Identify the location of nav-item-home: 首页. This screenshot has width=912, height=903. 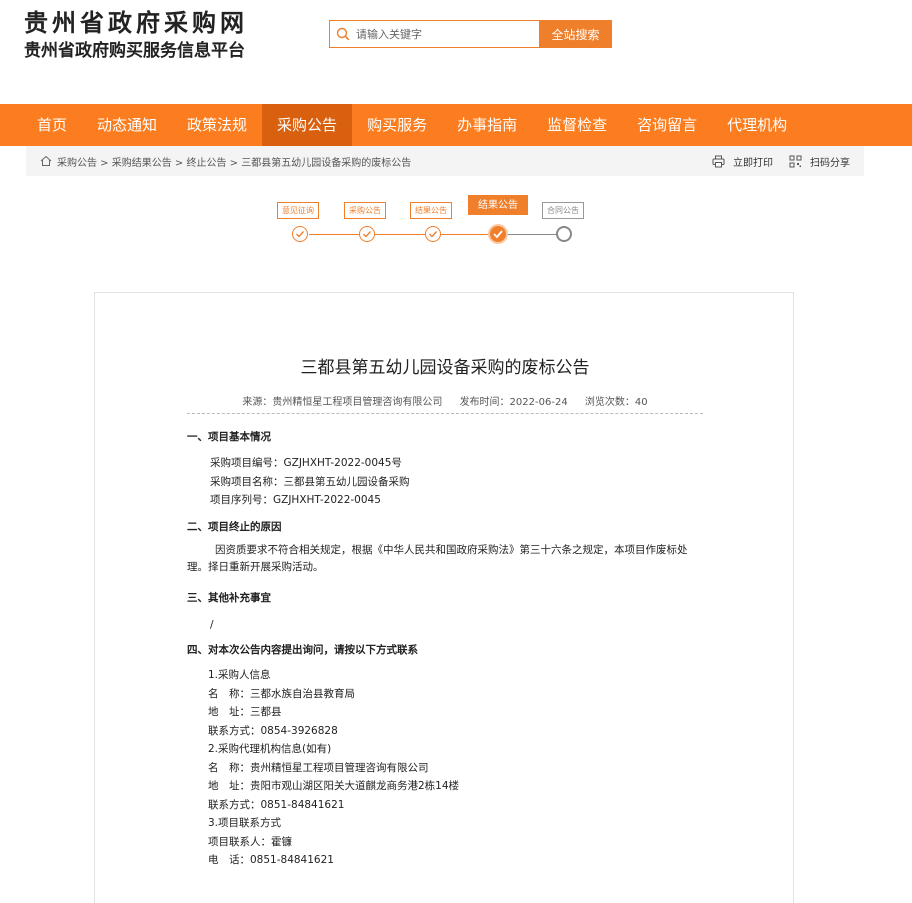
(52, 125).